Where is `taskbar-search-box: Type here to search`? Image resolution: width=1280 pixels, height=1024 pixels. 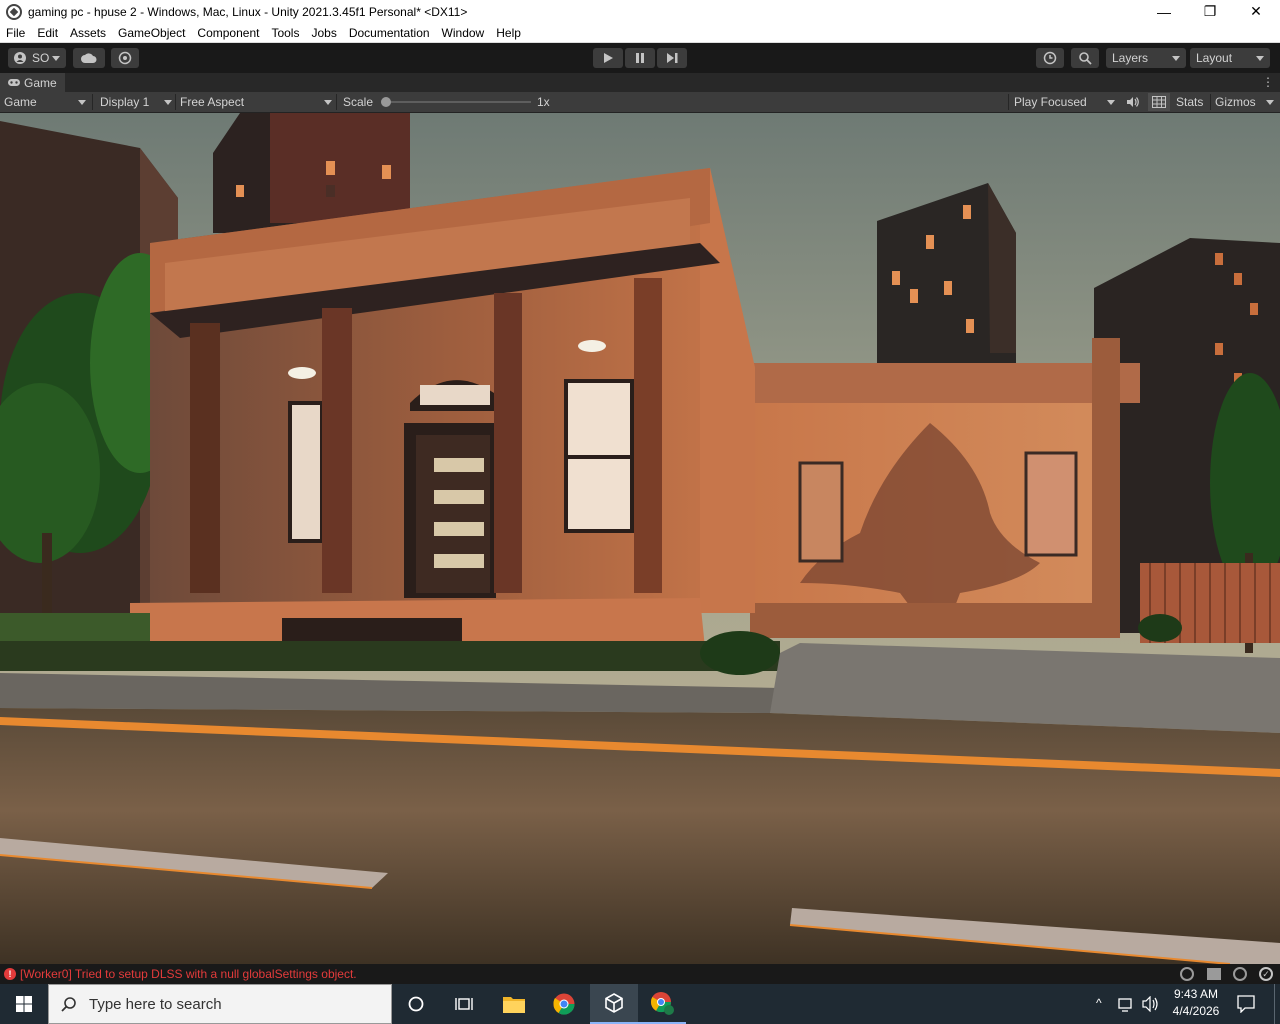 taskbar-search-box: Type here to search is located at coordinates (220, 1004).